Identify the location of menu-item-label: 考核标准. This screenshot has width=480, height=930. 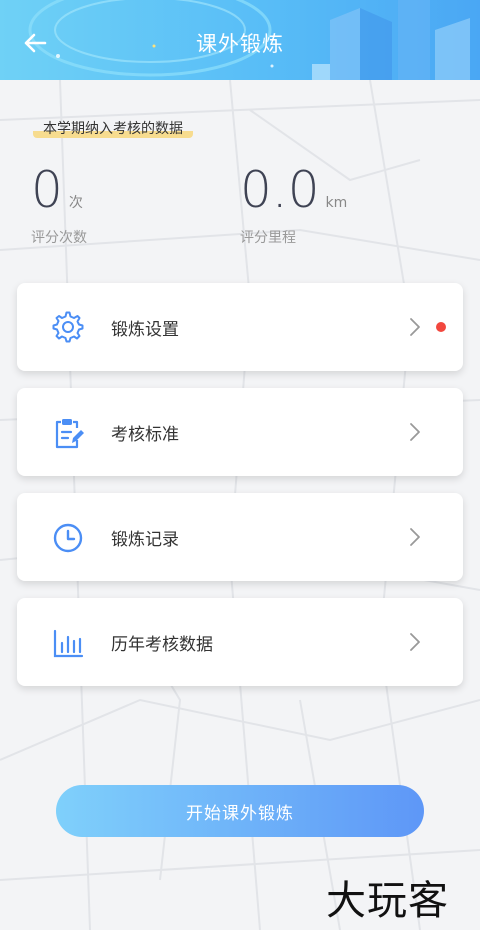
(145, 435).